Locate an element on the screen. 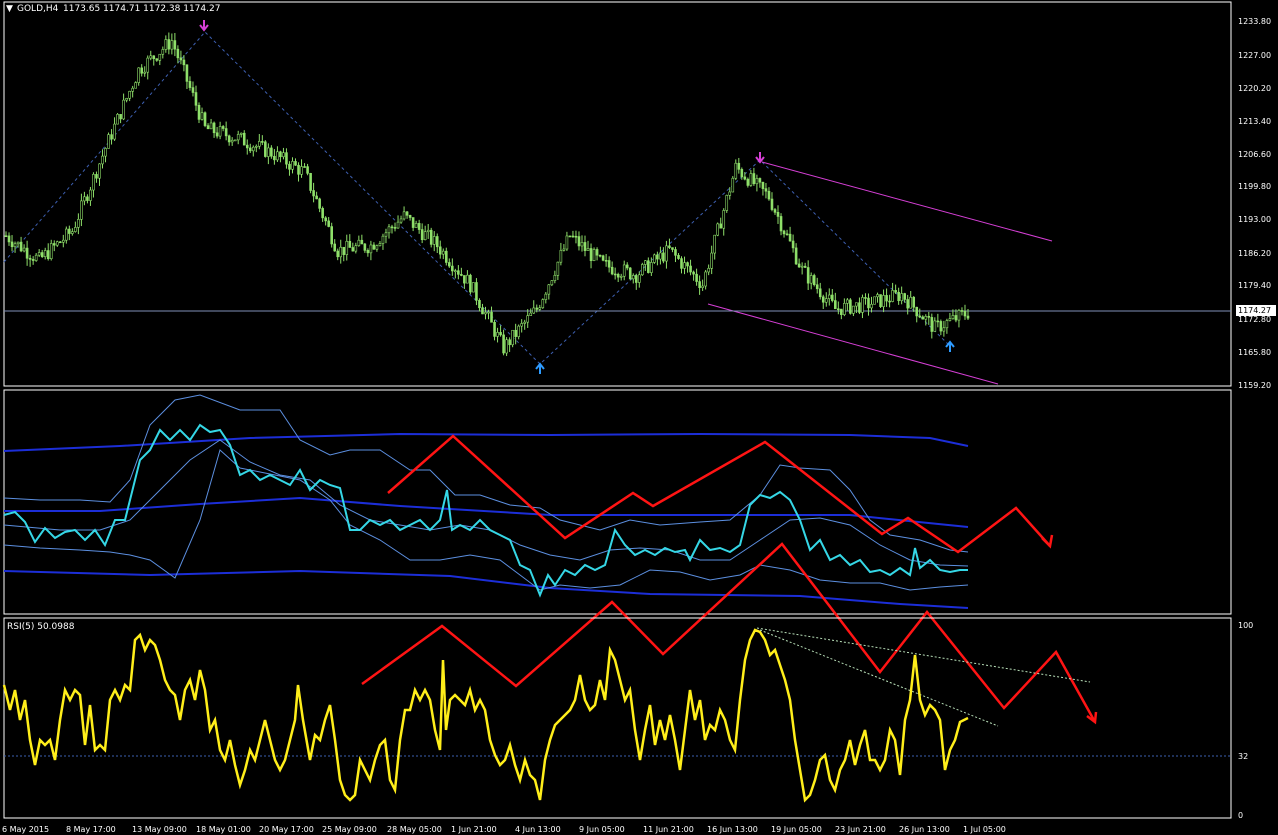 The height and width of the screenshot is (835, 1278). rsi-level-label: 0 is located at coordinates (1240, 815).